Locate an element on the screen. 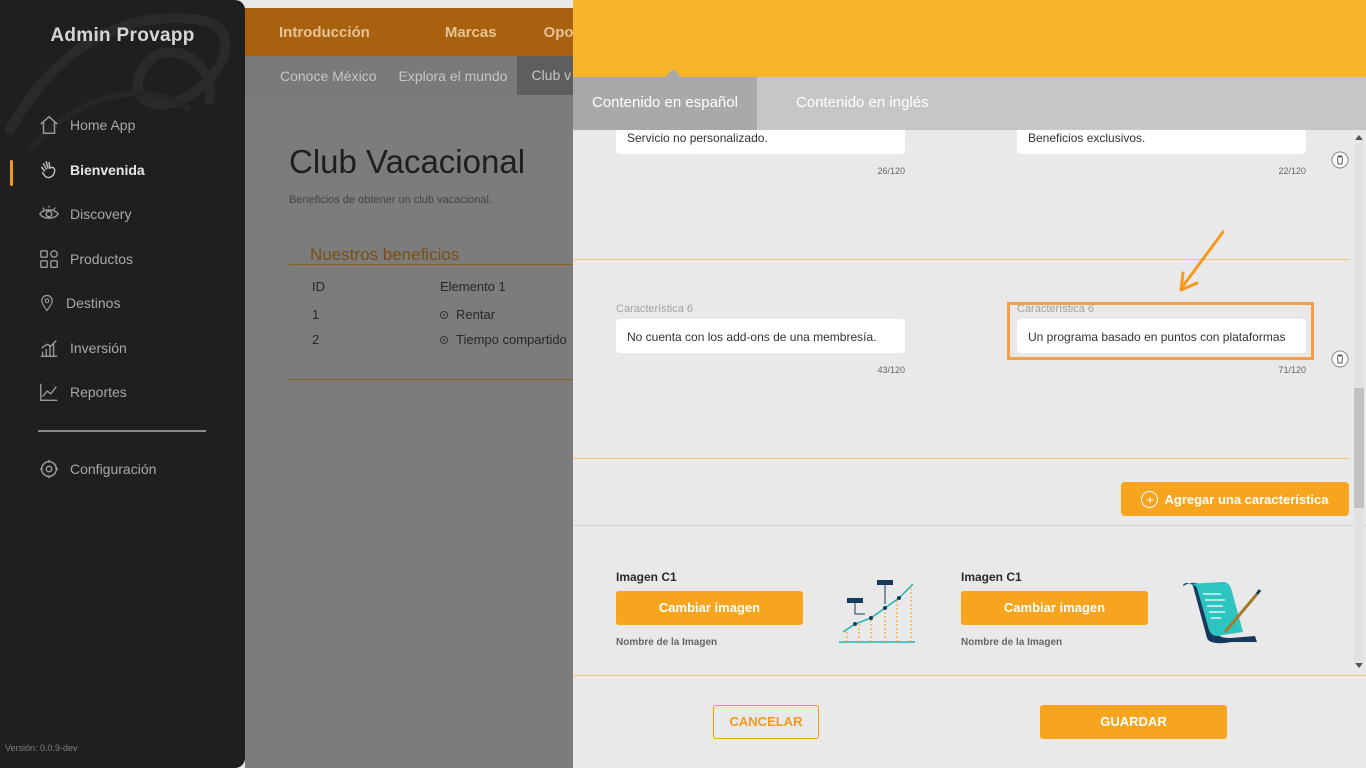 This screenshot has height=768, width=1366. plus-circle-icon: + is located at coordinates (1150, 499).